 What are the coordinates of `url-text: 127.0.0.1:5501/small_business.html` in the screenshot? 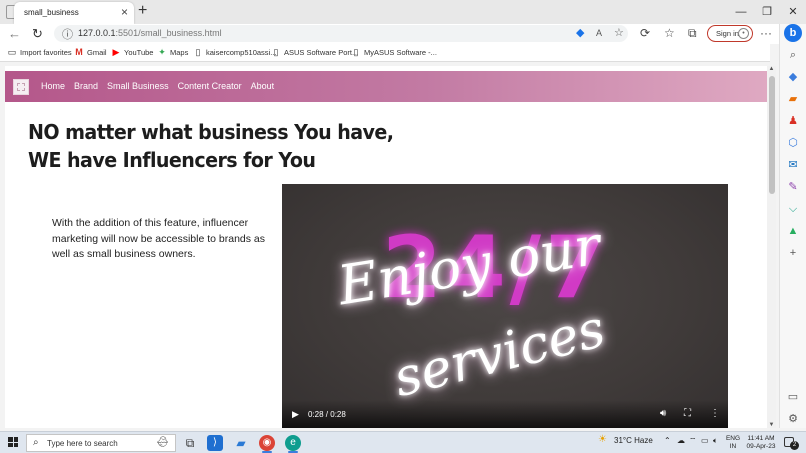 It's located at (150, 33).